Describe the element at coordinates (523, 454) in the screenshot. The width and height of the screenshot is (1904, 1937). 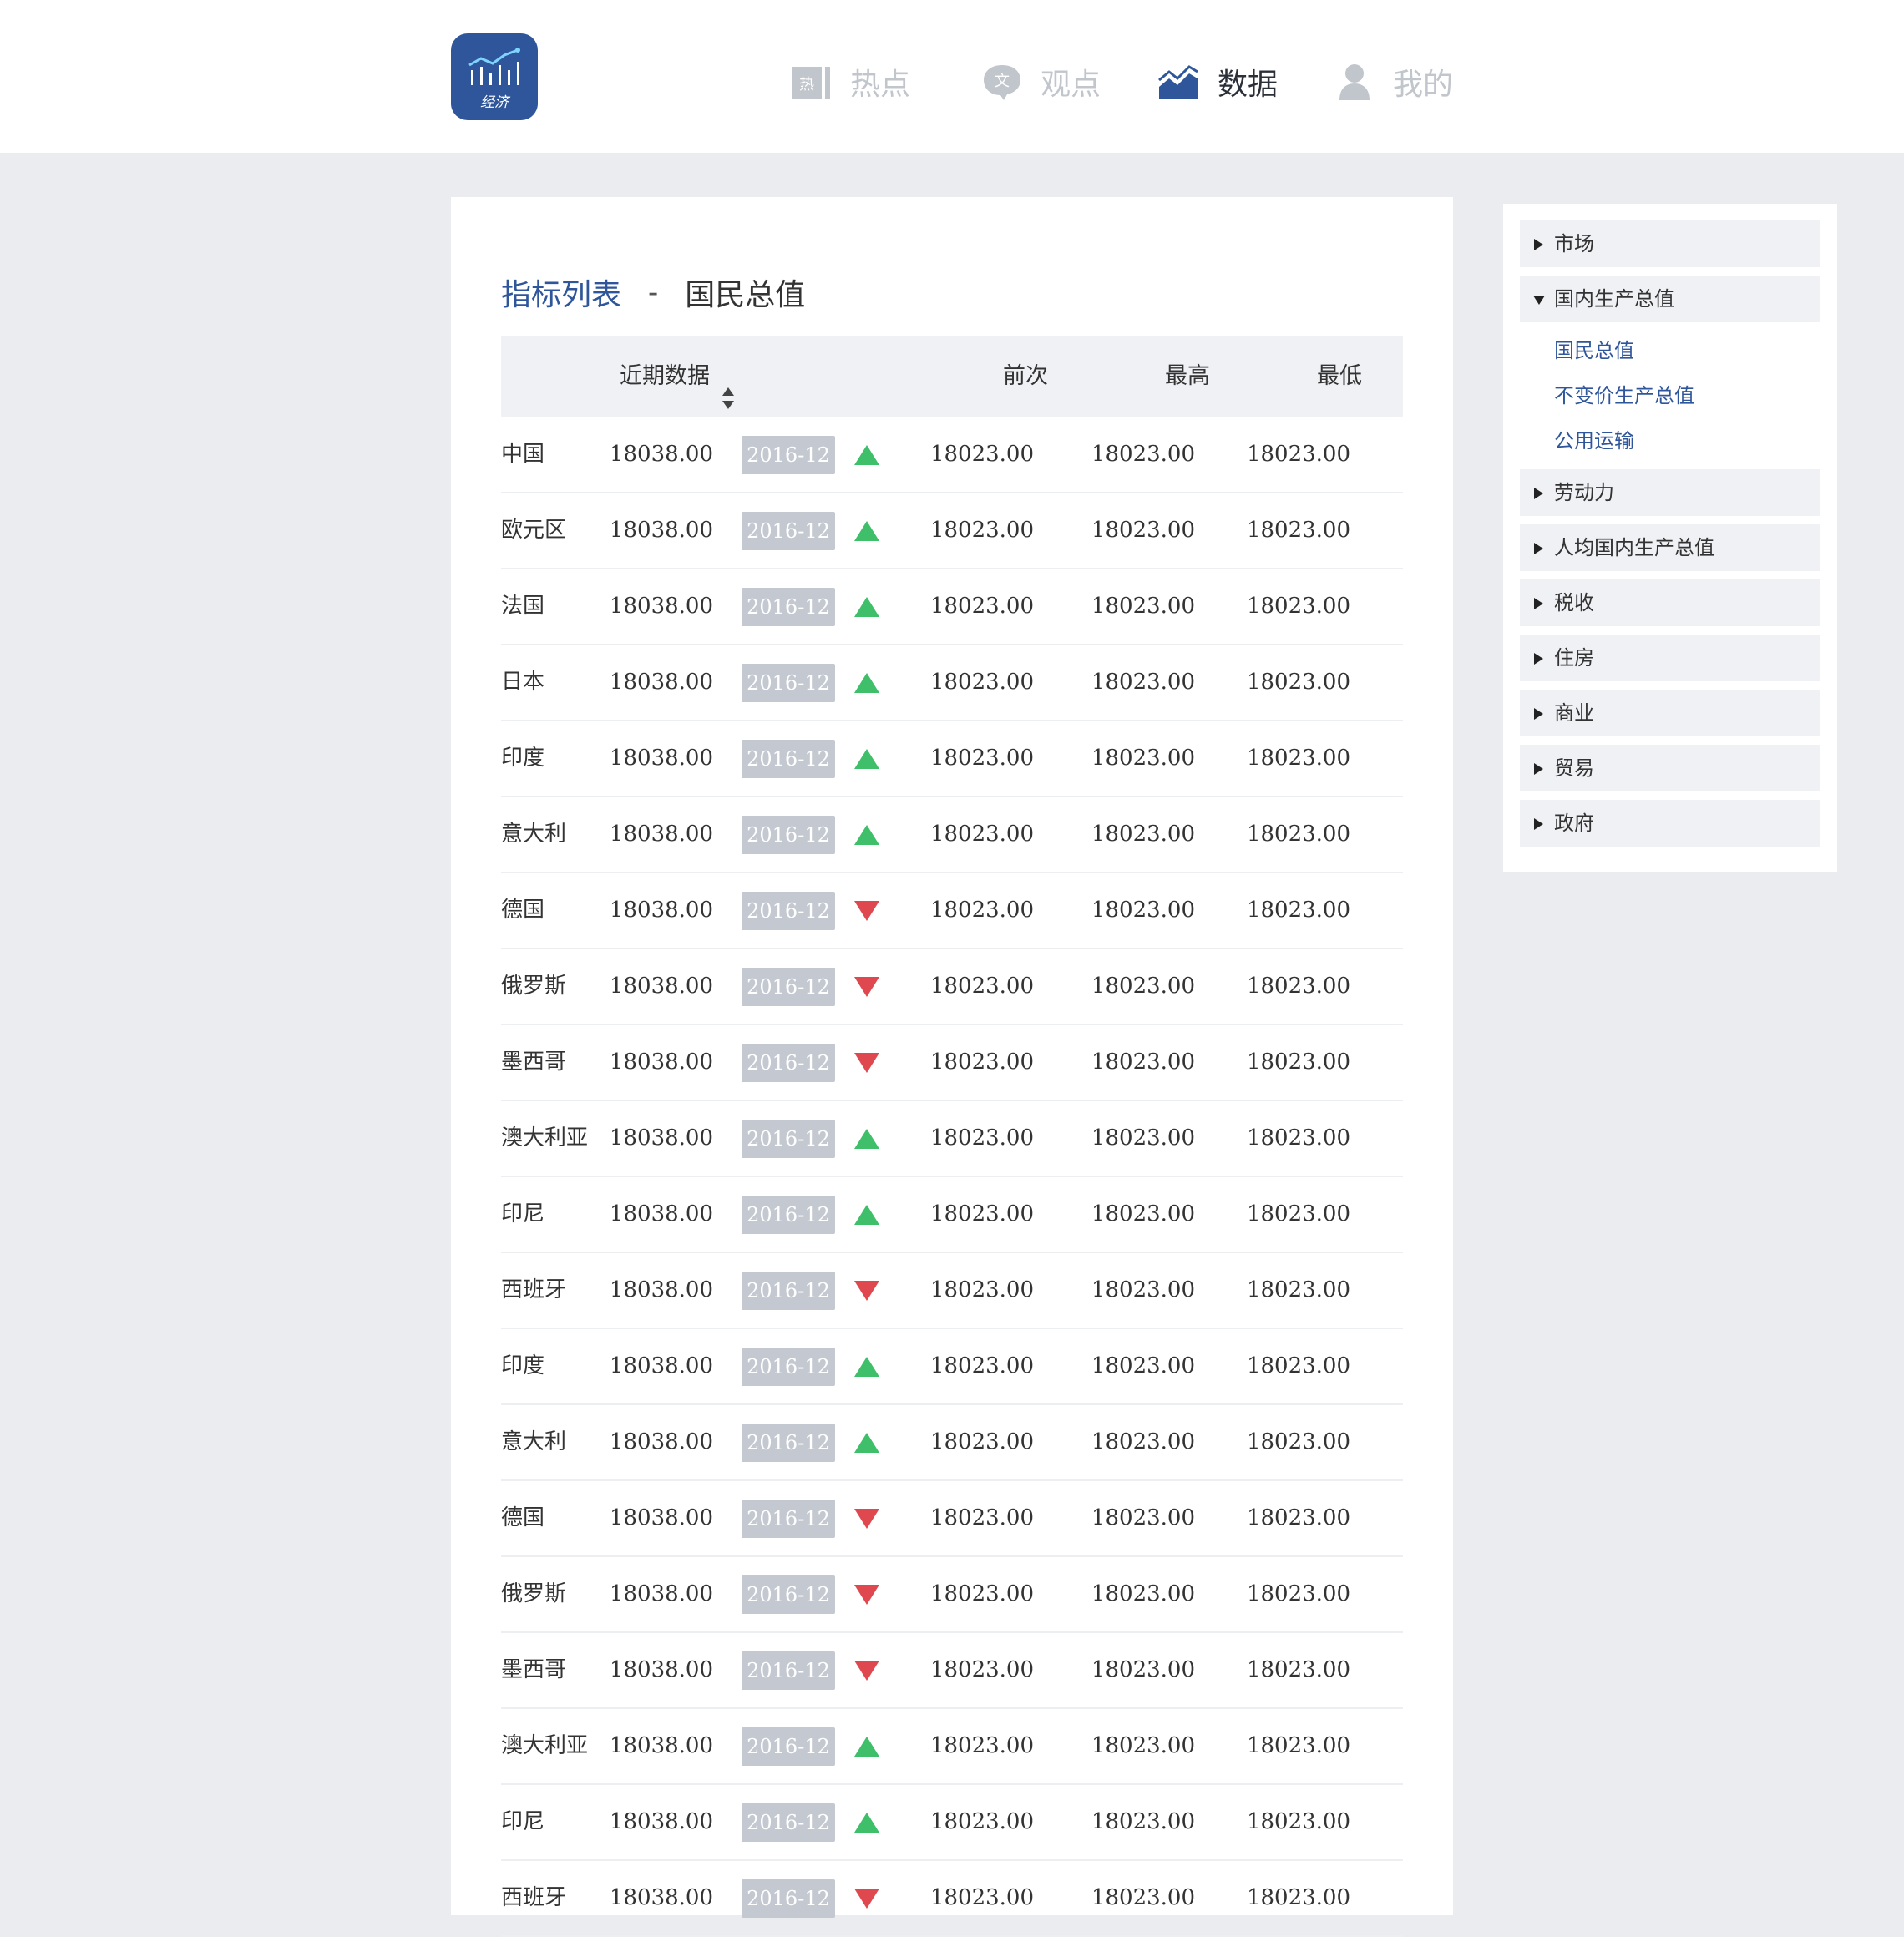
I see `country-cell: 中国` at that location.